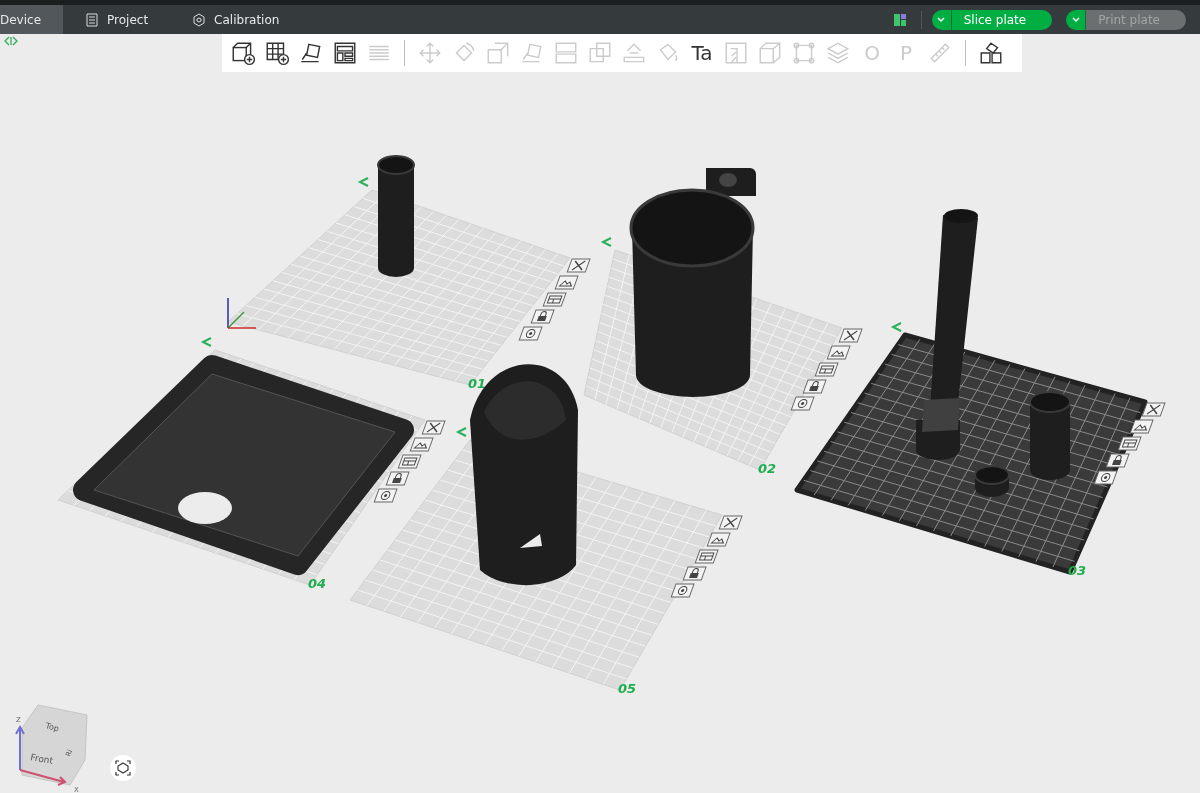  What do you see at coordinates (767, 468) in the screenshot?
I see `plate-number: 02` at bounding box center [767, 468].